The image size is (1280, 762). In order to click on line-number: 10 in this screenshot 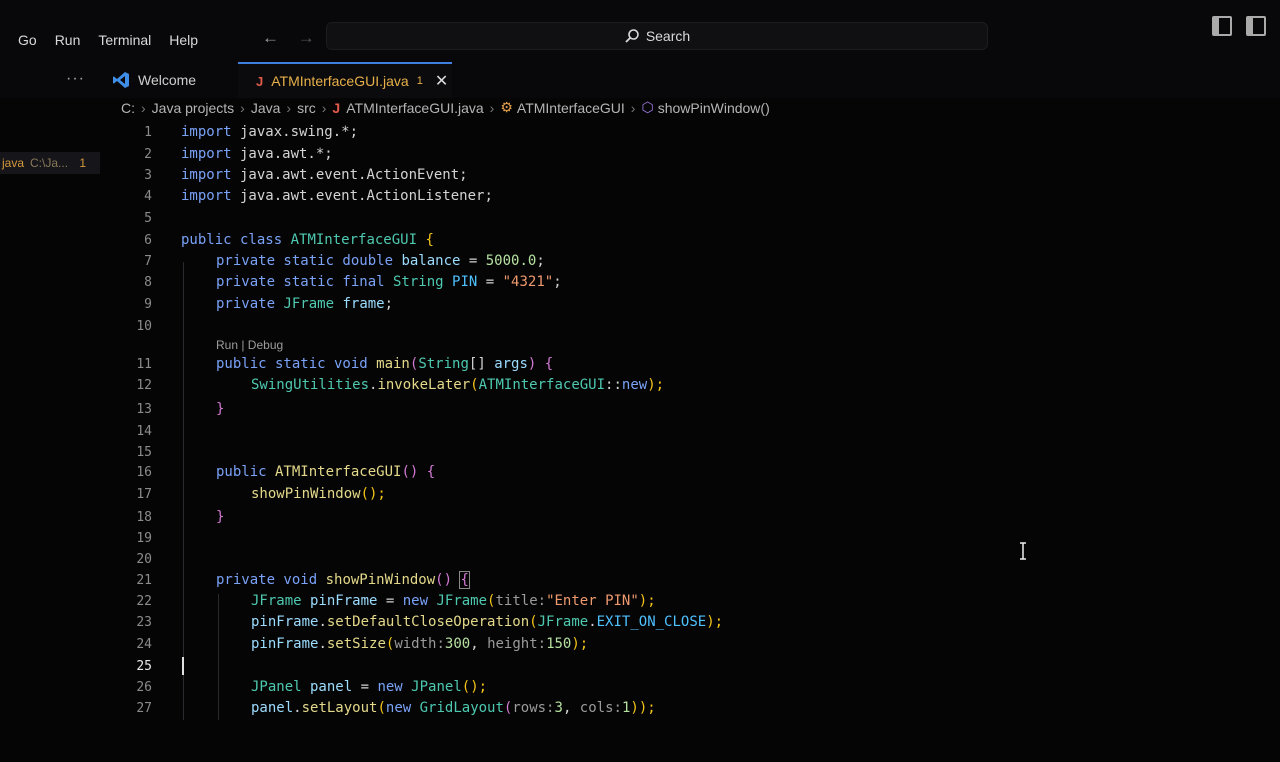, I will do `click(144, 326)`.